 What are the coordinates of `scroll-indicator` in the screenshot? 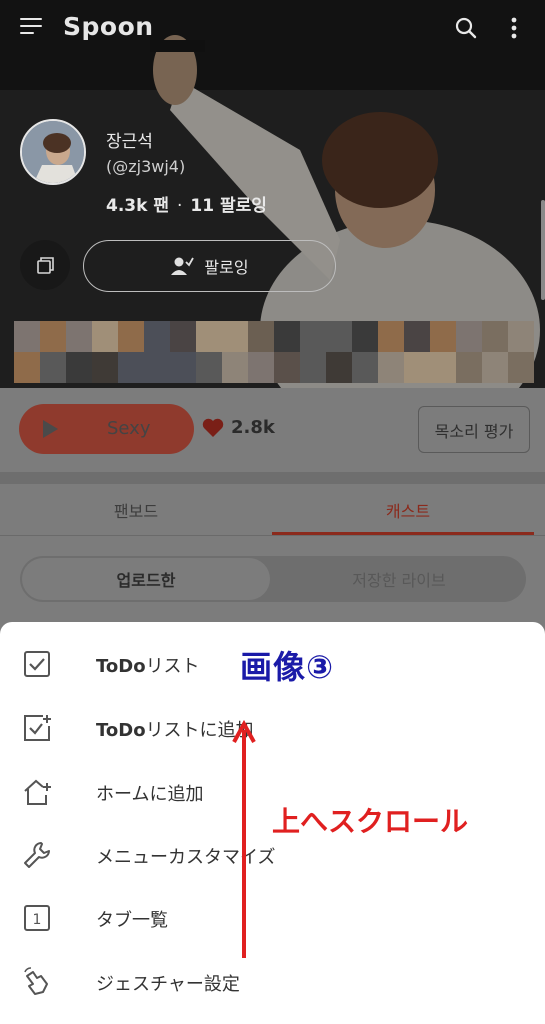 It's located at (543, 250).